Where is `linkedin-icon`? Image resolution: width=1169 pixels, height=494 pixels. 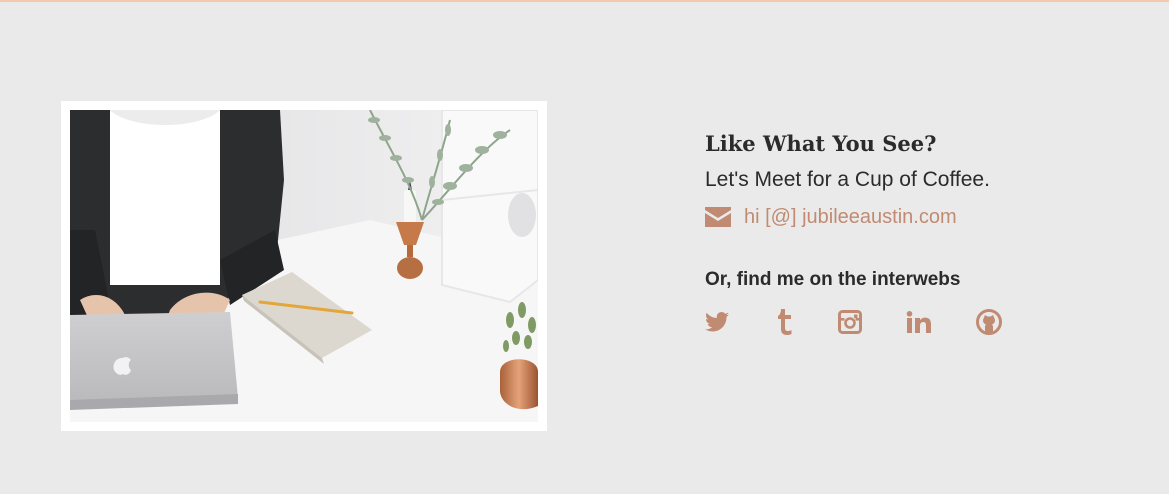
linkedin-icon is located at coordinates (919, 322).